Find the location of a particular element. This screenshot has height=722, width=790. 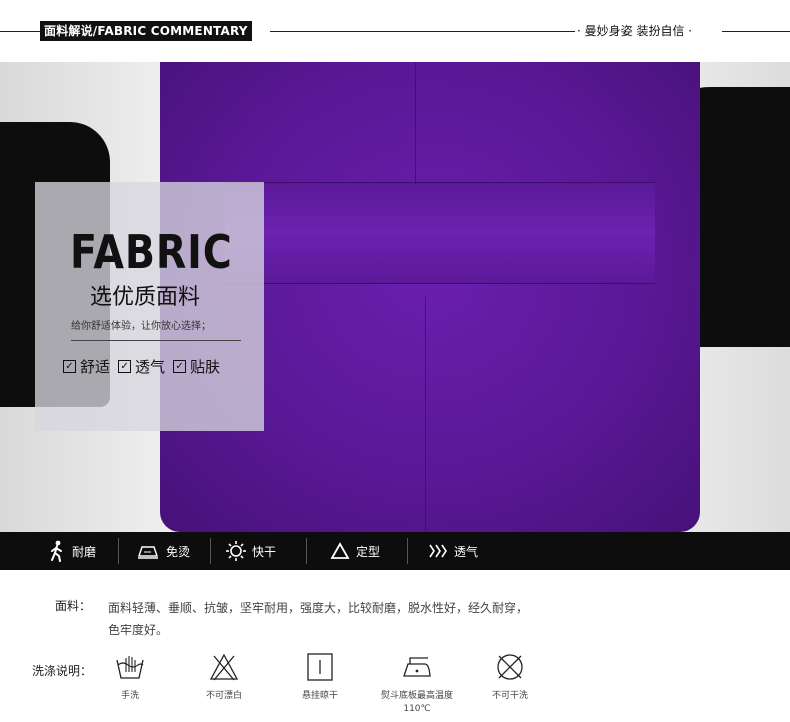

fabric-label: 面料： is located at coordinates (73, 606).